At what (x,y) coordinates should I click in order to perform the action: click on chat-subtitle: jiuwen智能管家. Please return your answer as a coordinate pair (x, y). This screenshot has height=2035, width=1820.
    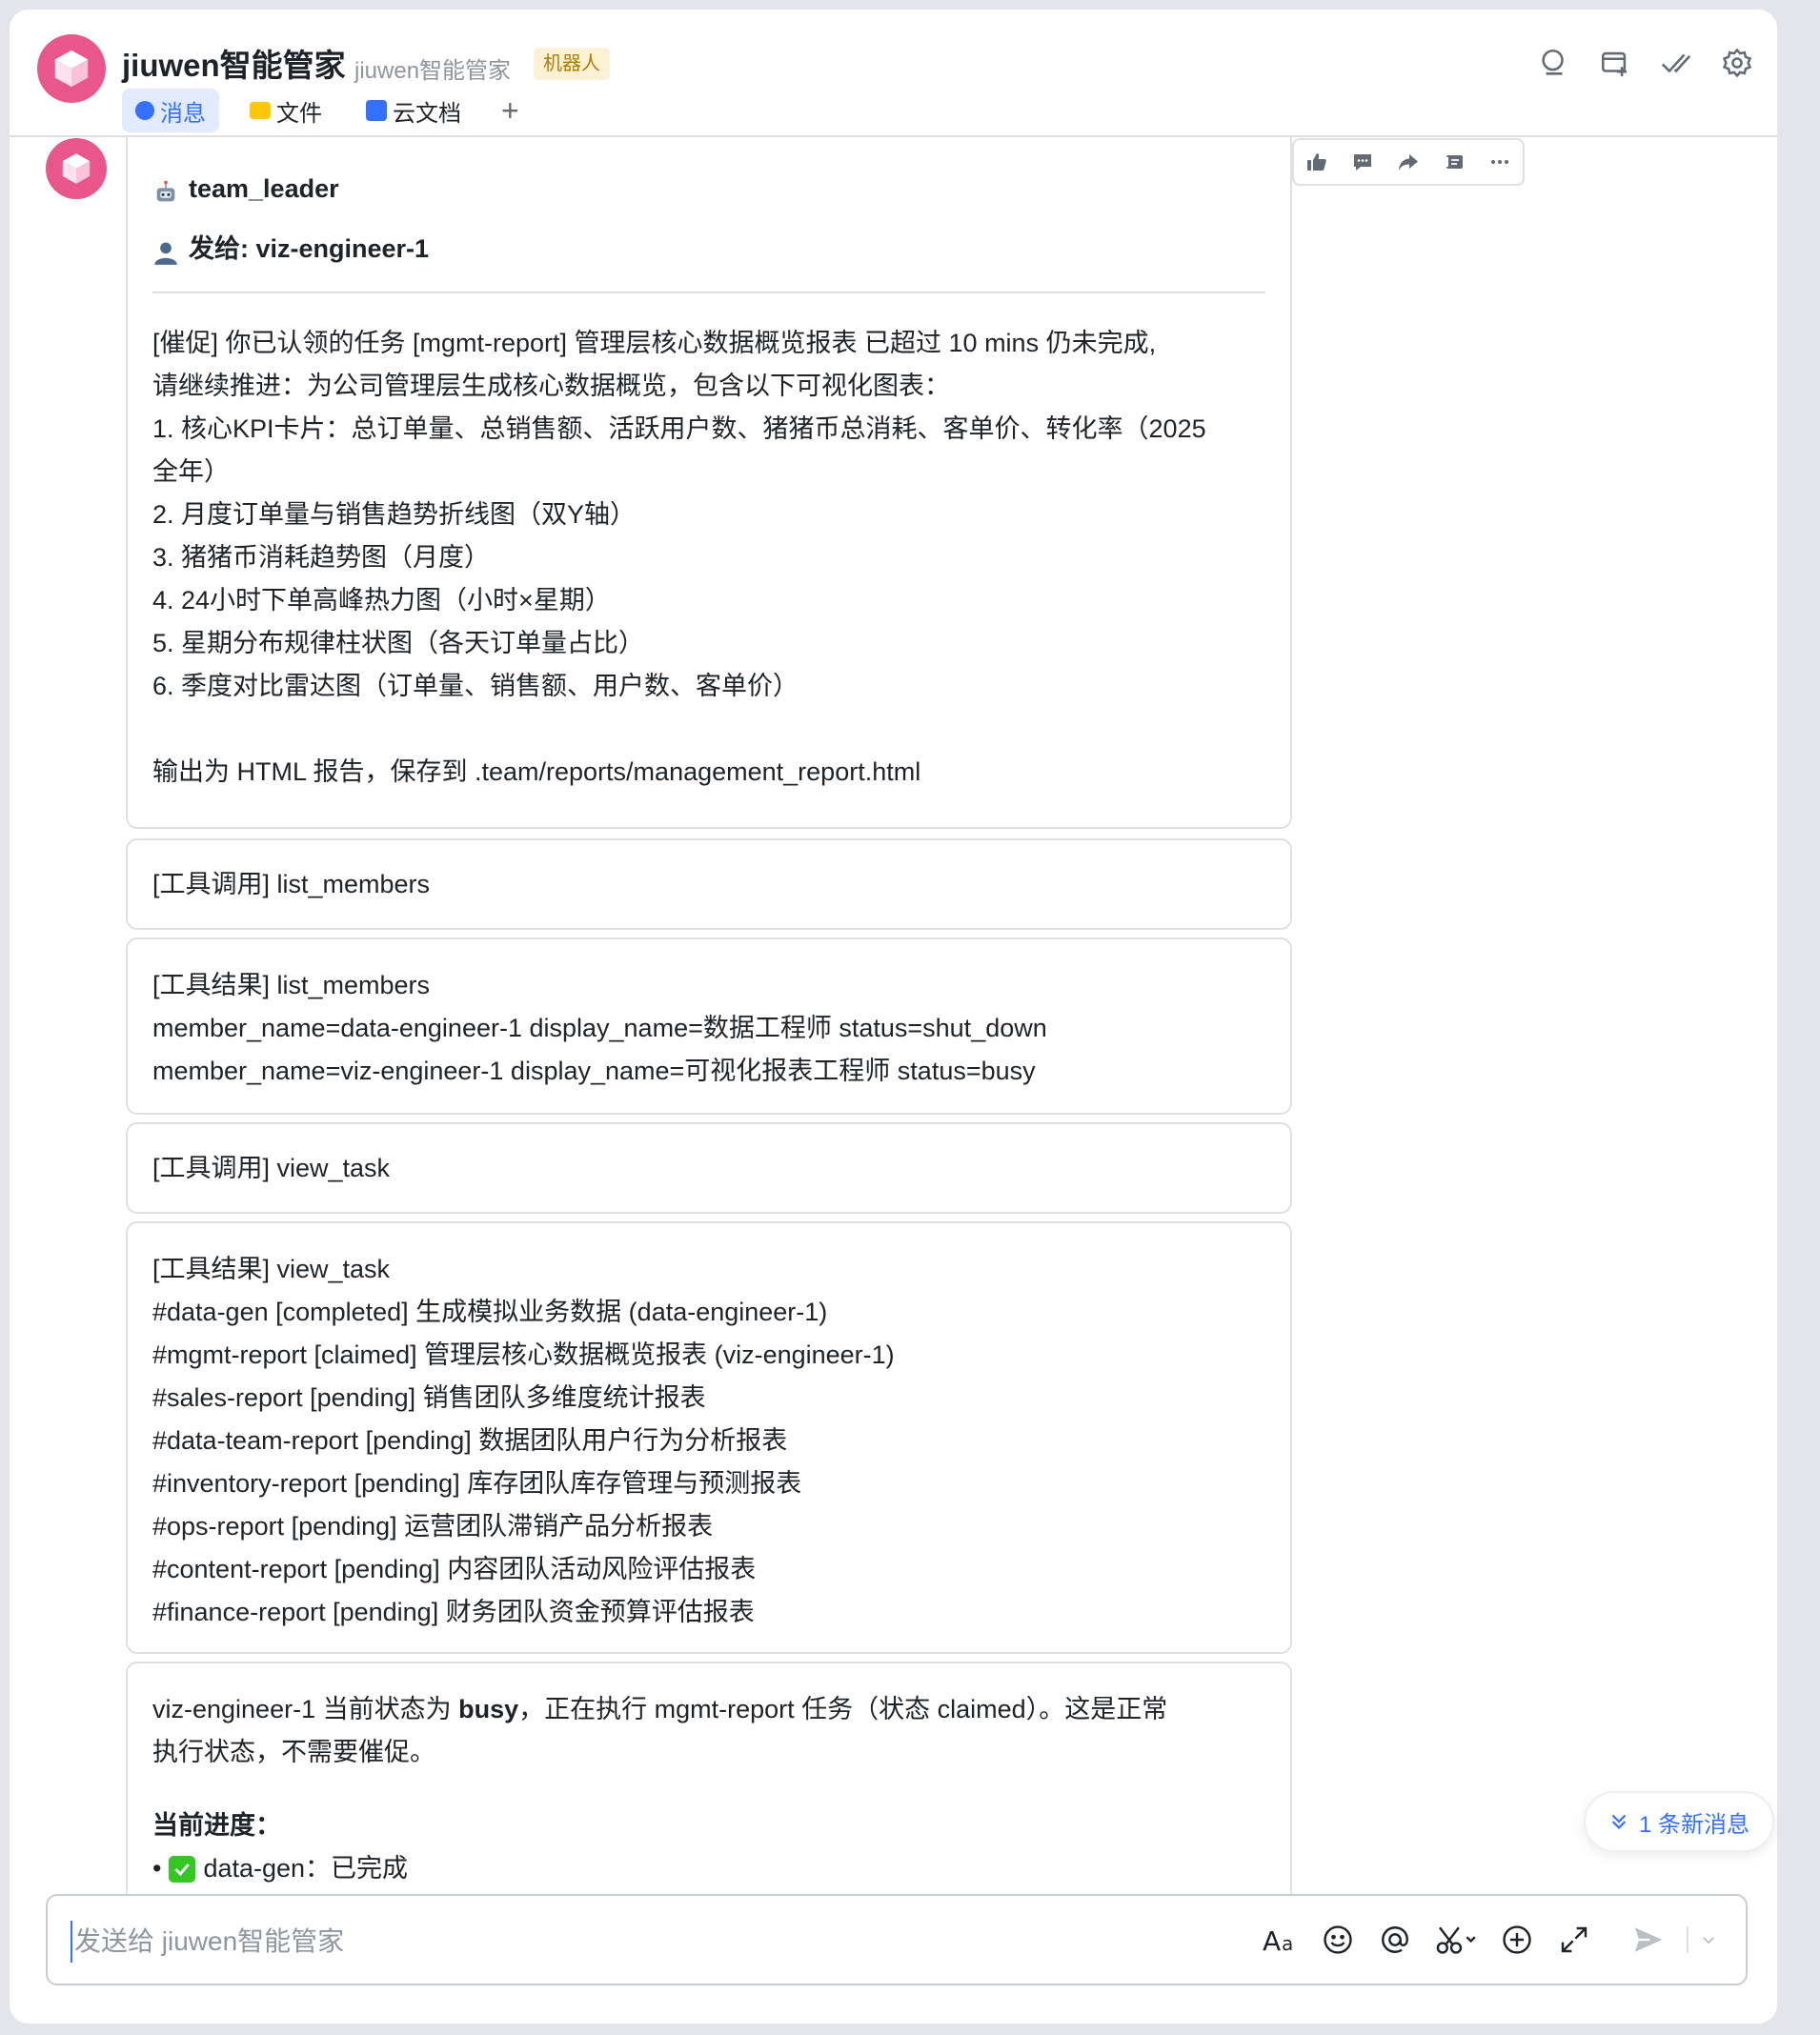
    Looking at the image, I should click on (433, 71).